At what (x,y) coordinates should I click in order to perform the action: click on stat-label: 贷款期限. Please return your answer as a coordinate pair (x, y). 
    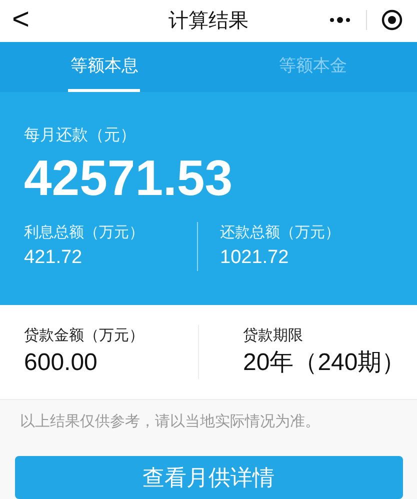
    Looking at the image, I should click on (273, 336).